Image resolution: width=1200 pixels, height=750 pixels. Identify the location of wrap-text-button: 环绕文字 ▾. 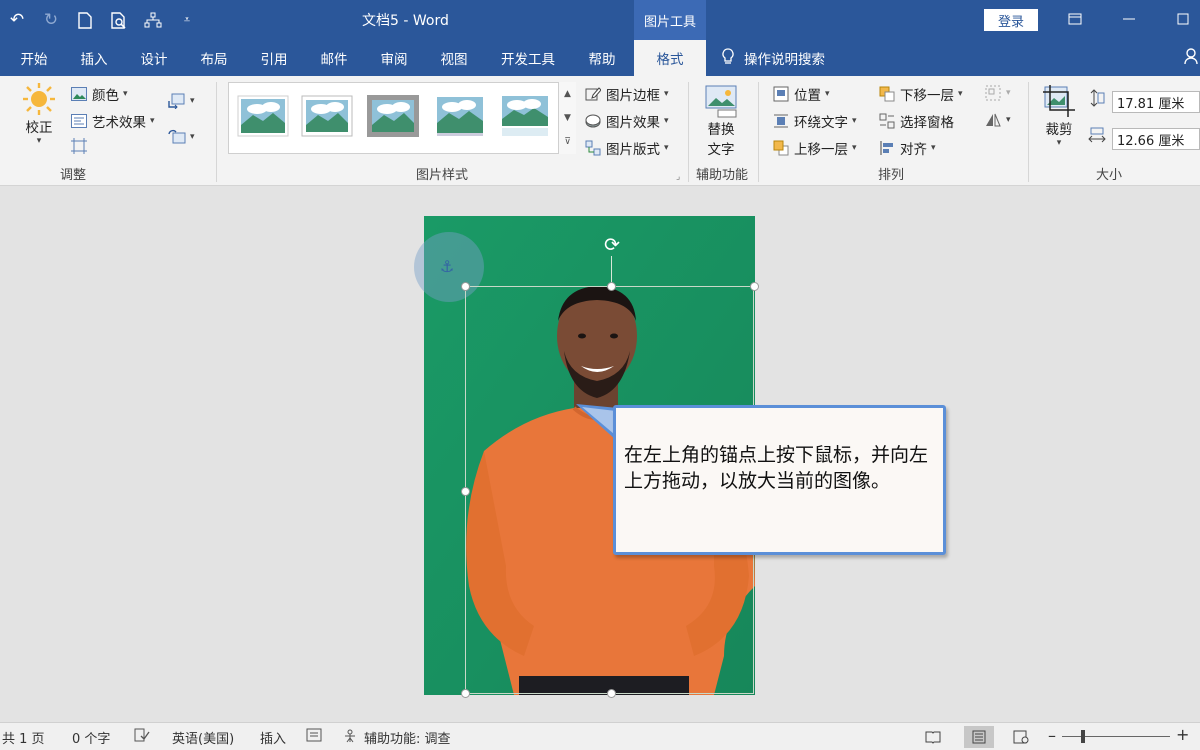
(814, 121).